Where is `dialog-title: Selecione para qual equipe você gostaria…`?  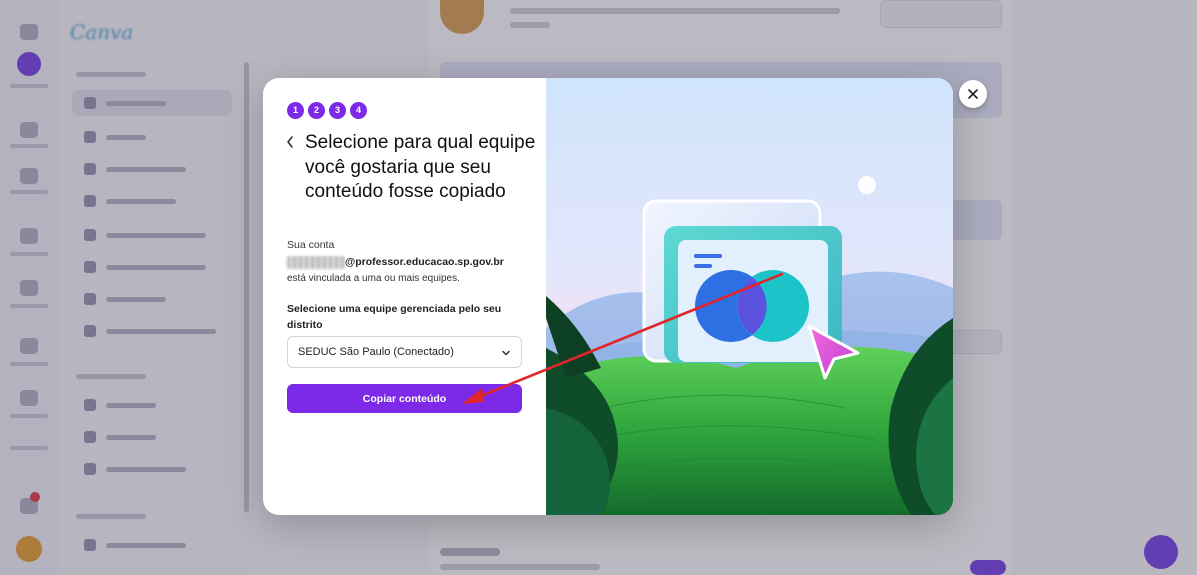 dialog-title: Selecione para qual equipe você gostaria… is located at coordinates (420, 167).